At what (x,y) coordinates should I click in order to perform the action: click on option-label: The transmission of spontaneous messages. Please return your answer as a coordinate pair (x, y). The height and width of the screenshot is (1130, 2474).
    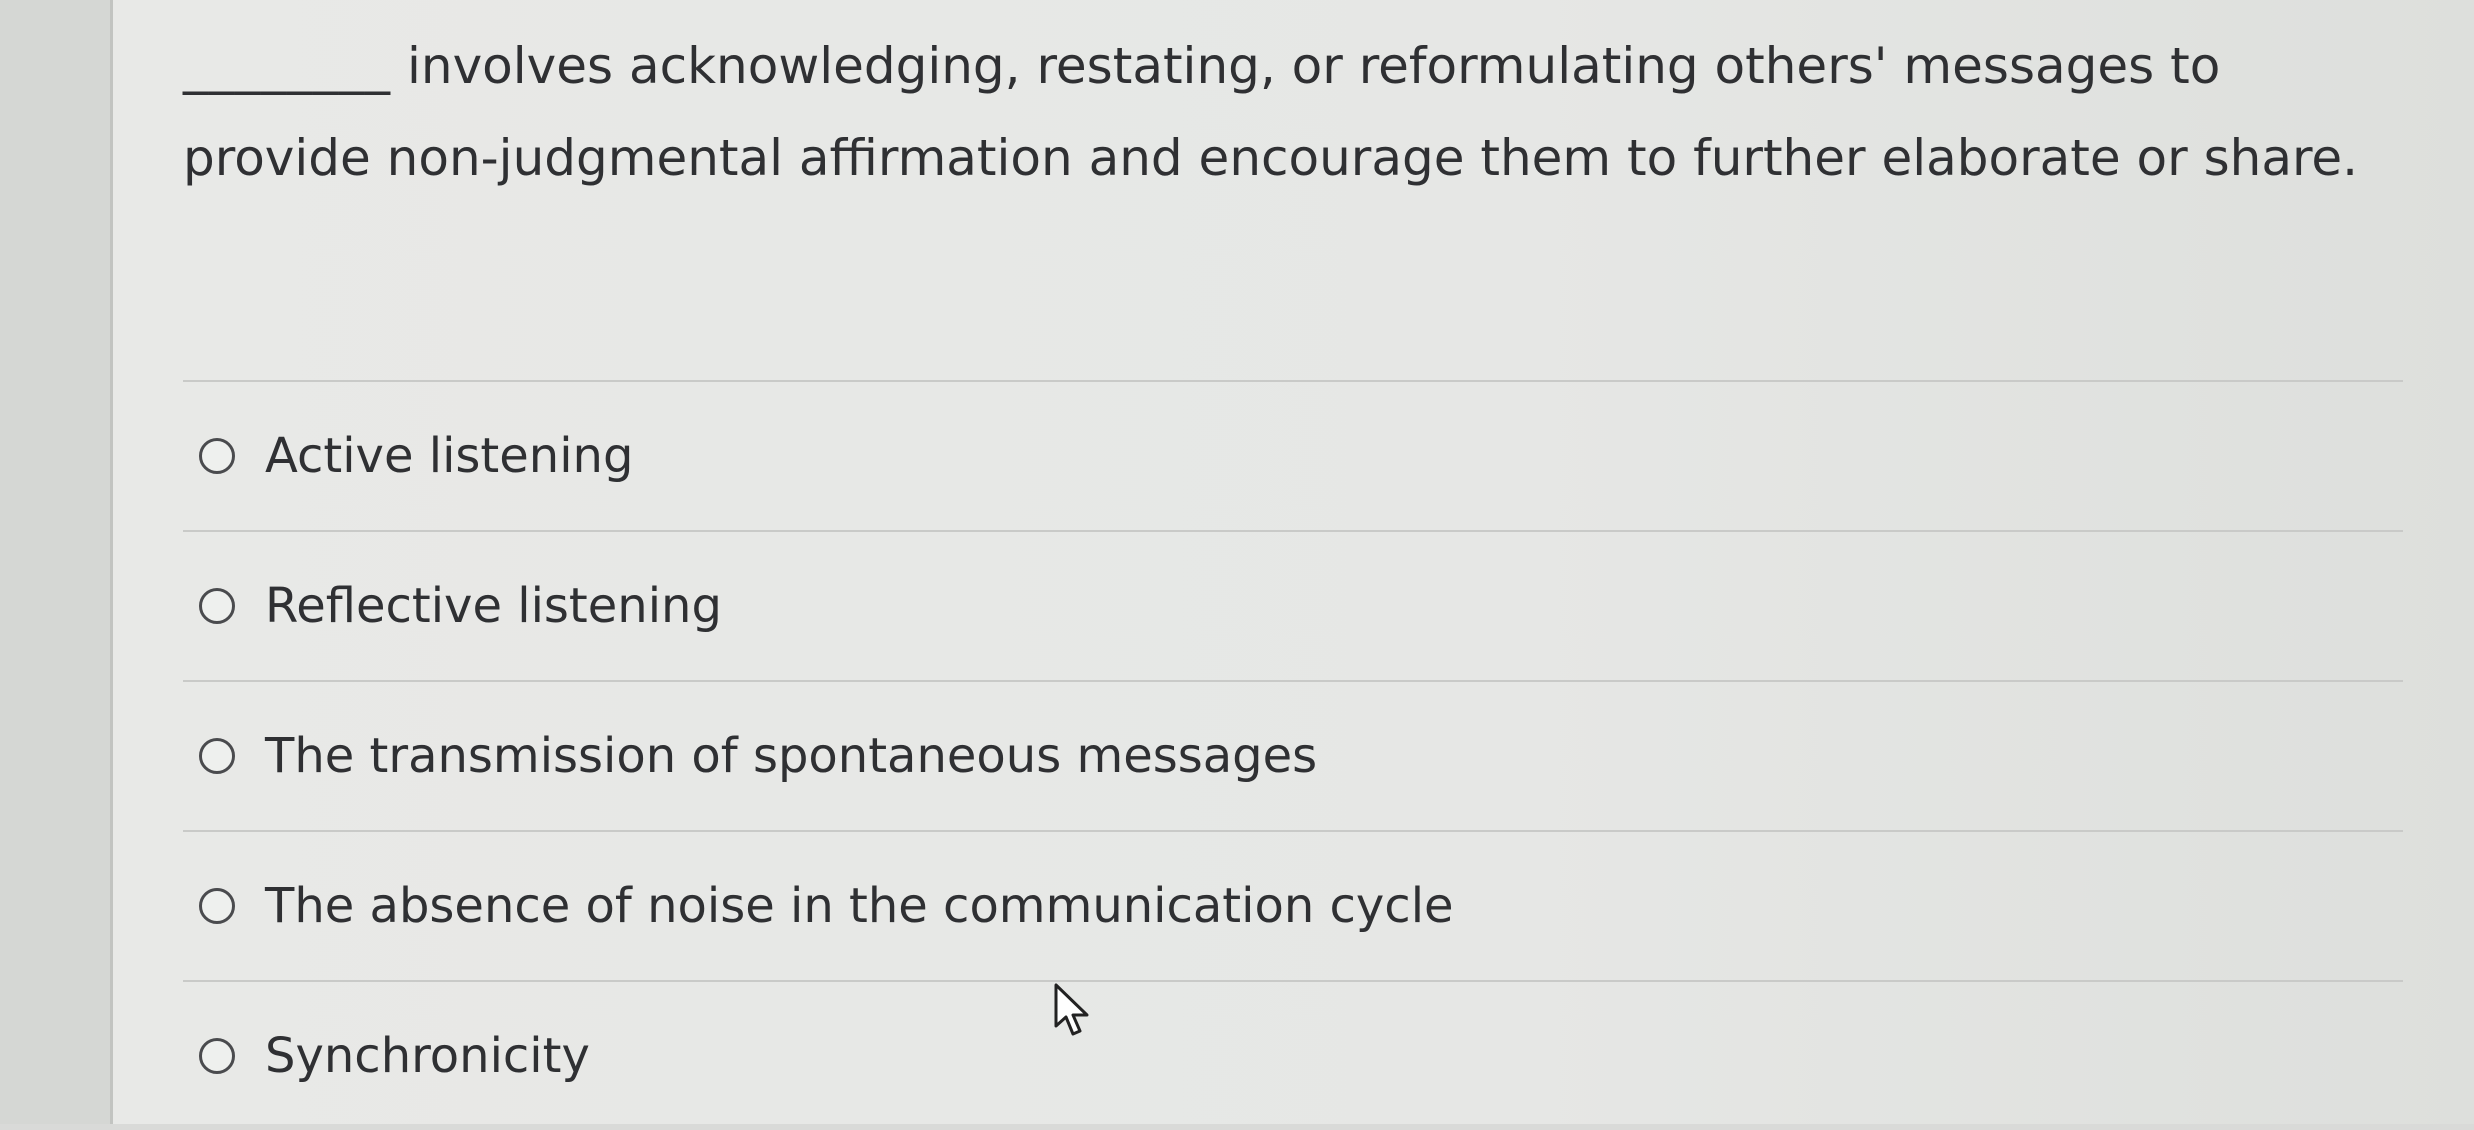
    Looking at the image, I should click on (791, 756).